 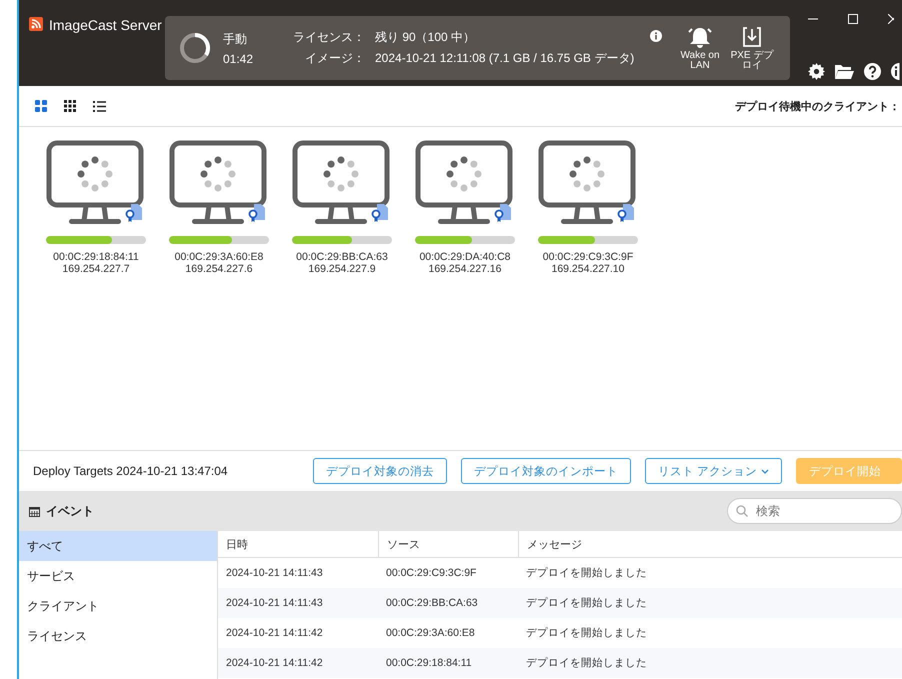 I want to click on ip-address: 169.254.227.10, so click(x=588, y=269).